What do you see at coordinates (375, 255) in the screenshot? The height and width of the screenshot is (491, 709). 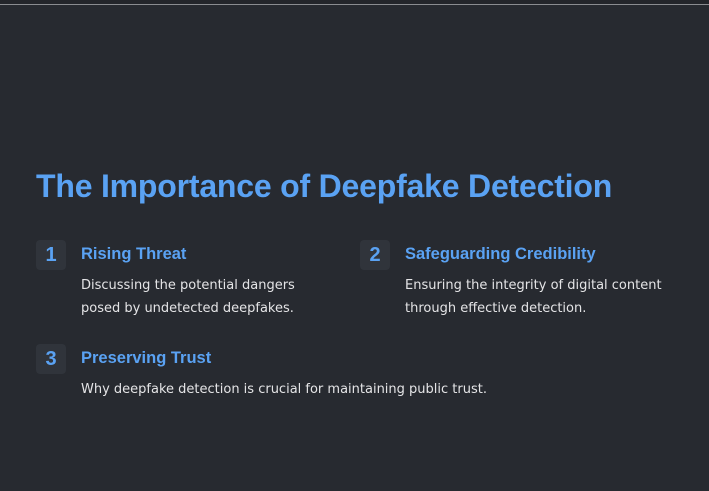 I see `number-badge: 2` at bounding box center [375, 255].